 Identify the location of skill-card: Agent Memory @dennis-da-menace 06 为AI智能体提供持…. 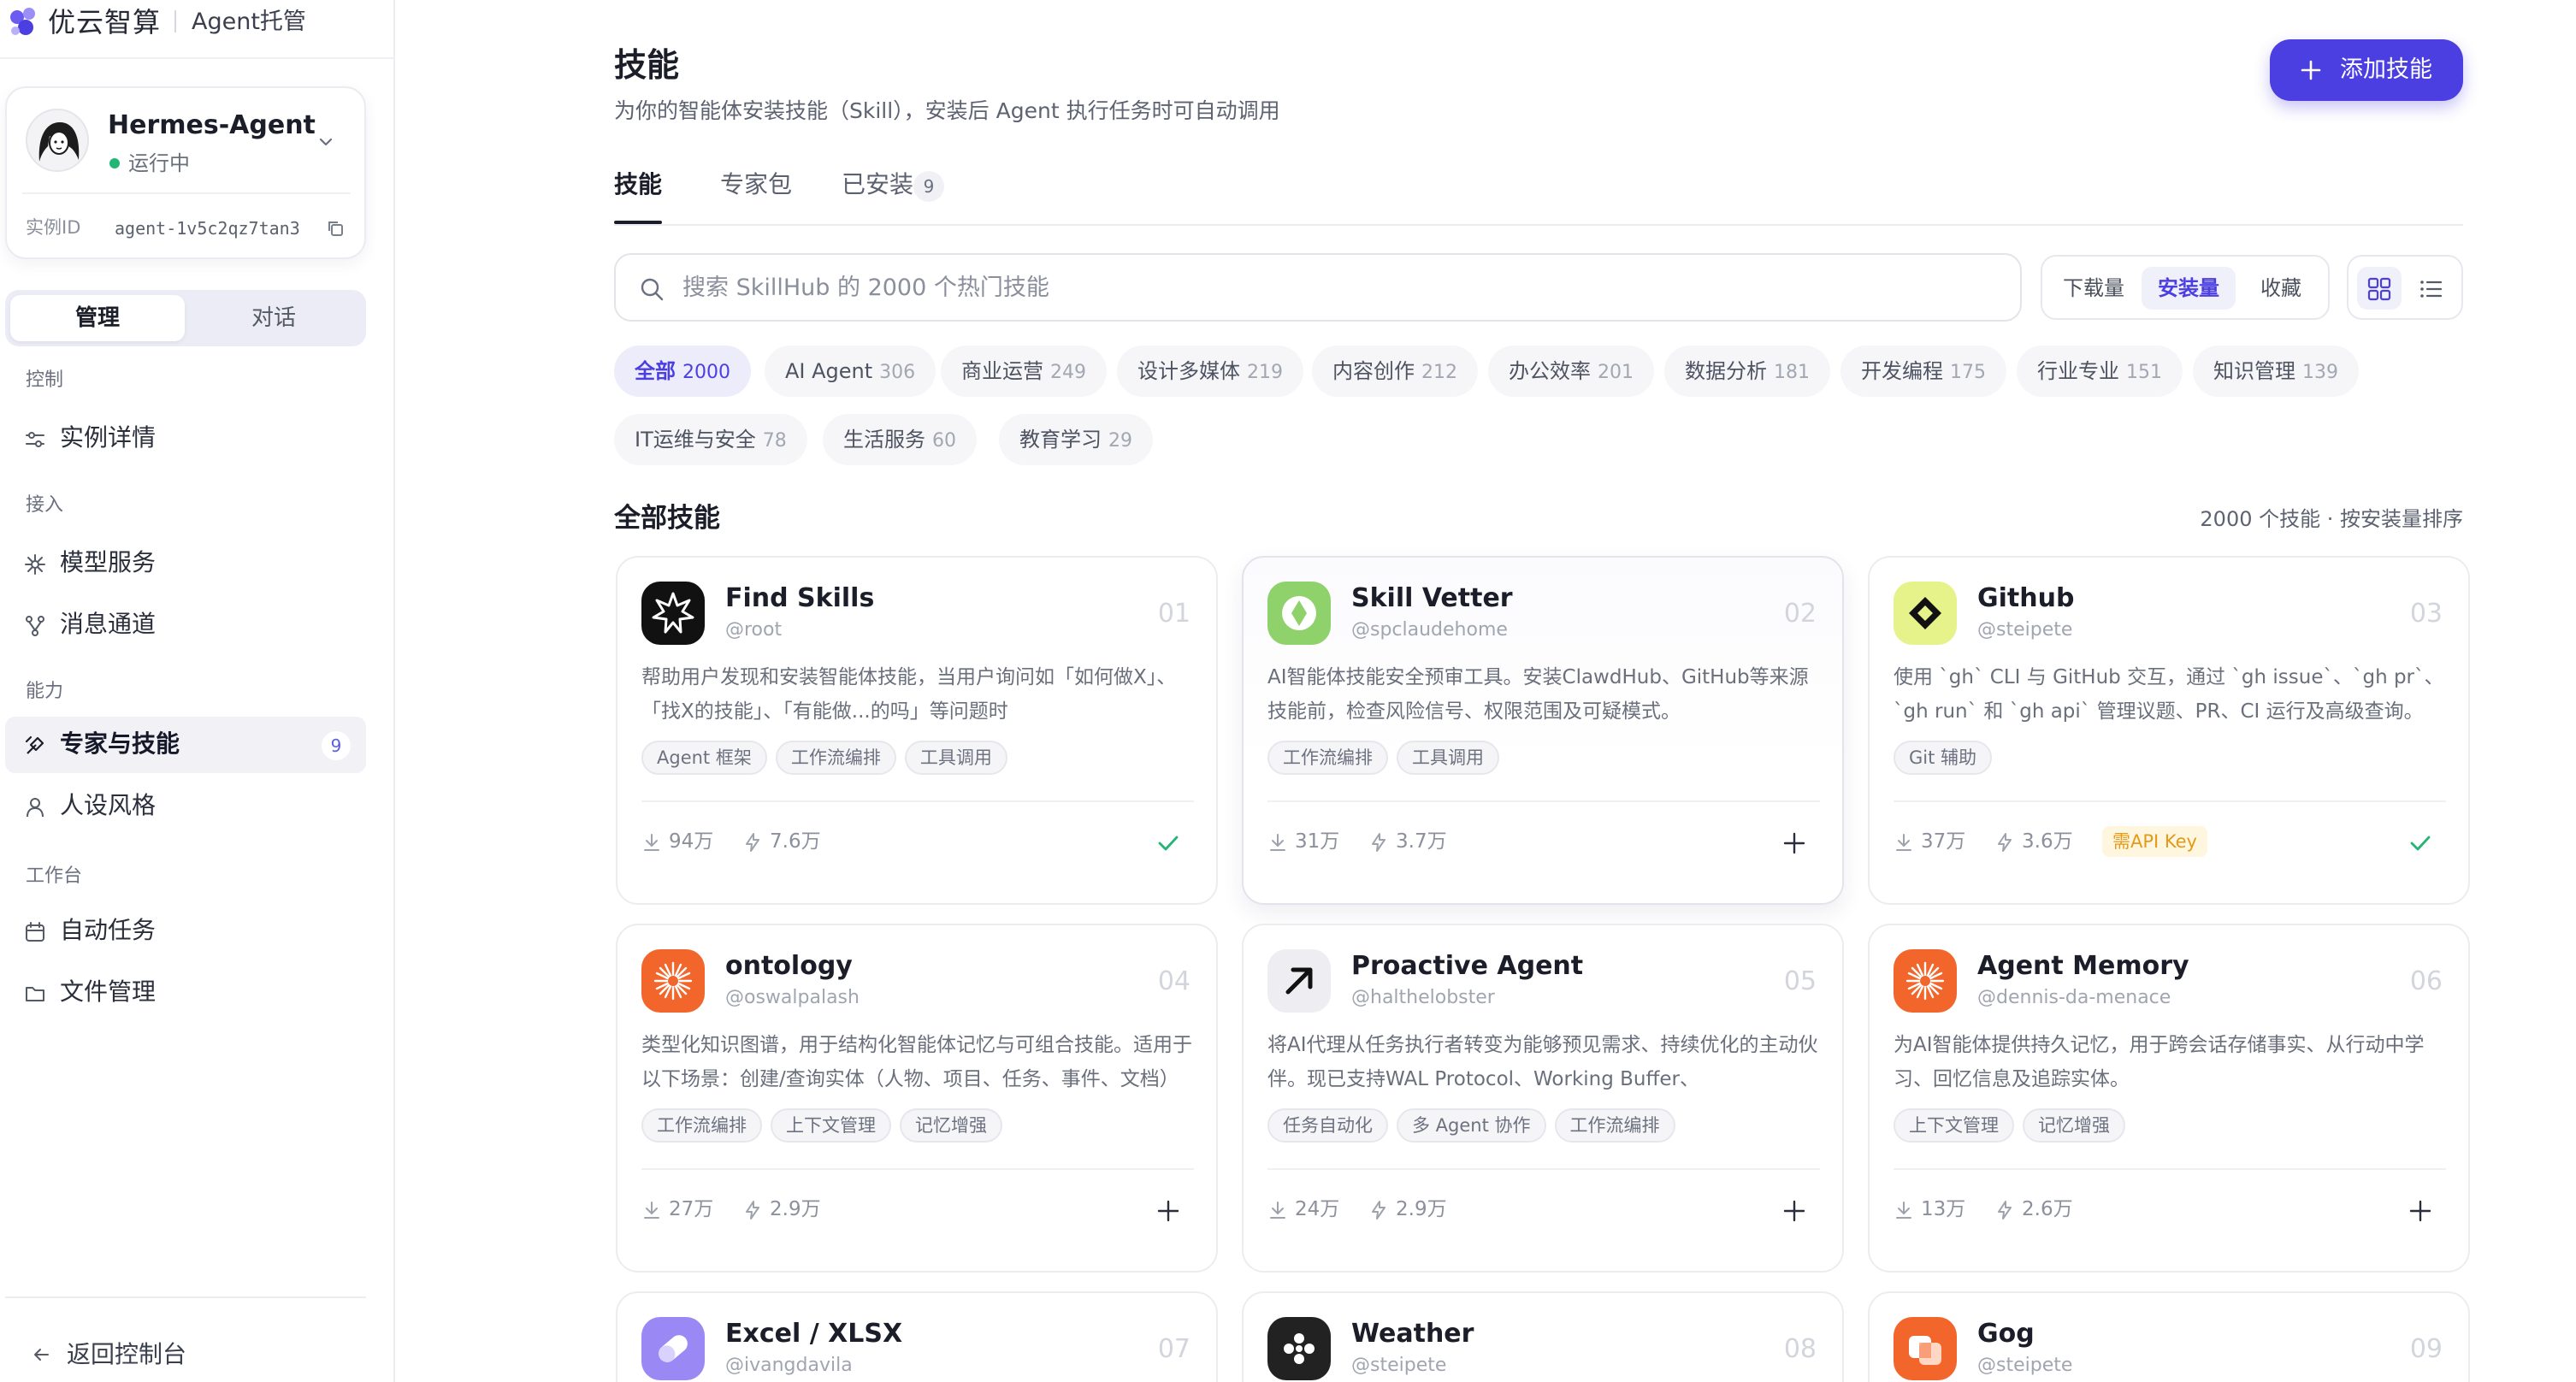
(2169, 1099).